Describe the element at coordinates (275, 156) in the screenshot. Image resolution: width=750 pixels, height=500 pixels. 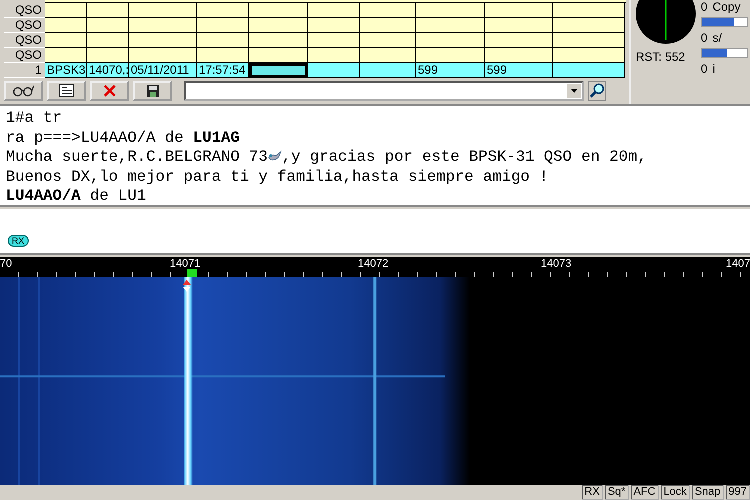
I see `bird-icon` at that location.